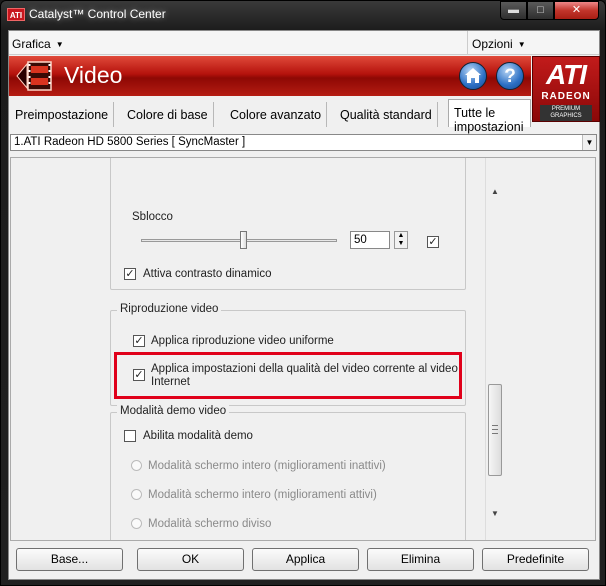  Describe the element at coordinates (566, 113) in the screenshot. I see `logo-premium-text: PREMIUM GRAPHICS` at that location.